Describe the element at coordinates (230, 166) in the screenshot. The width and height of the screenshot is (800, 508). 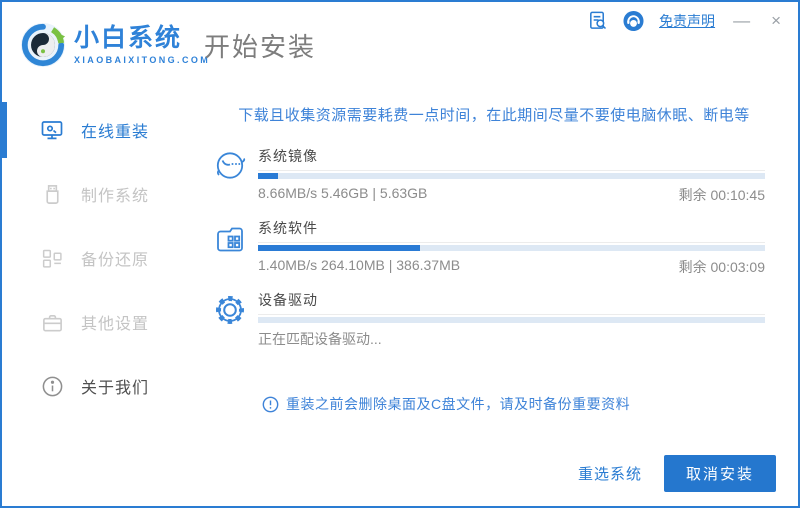
I see `mascot-face-icon` at that location.